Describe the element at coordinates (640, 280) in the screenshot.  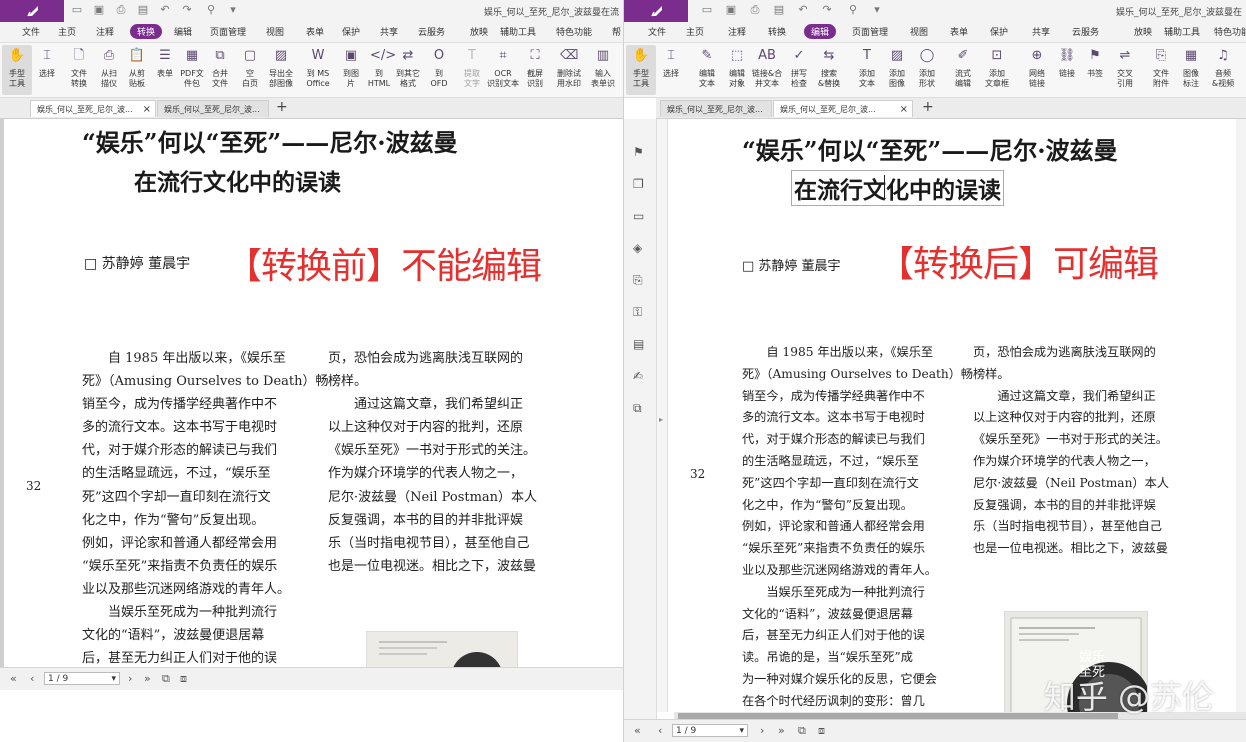
I see `attachment-icon: ⎘` at that location.